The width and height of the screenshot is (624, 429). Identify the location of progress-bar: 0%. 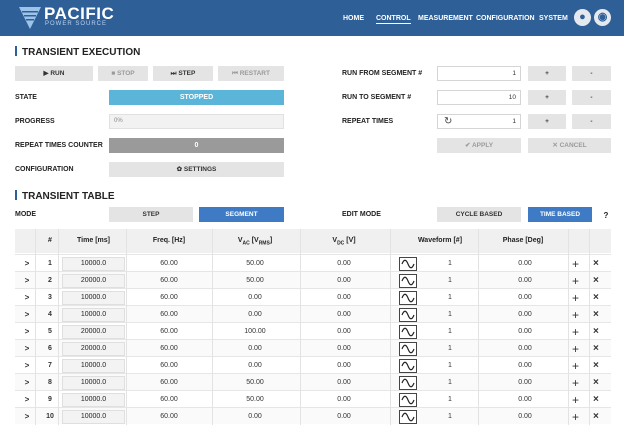
(196, 121).